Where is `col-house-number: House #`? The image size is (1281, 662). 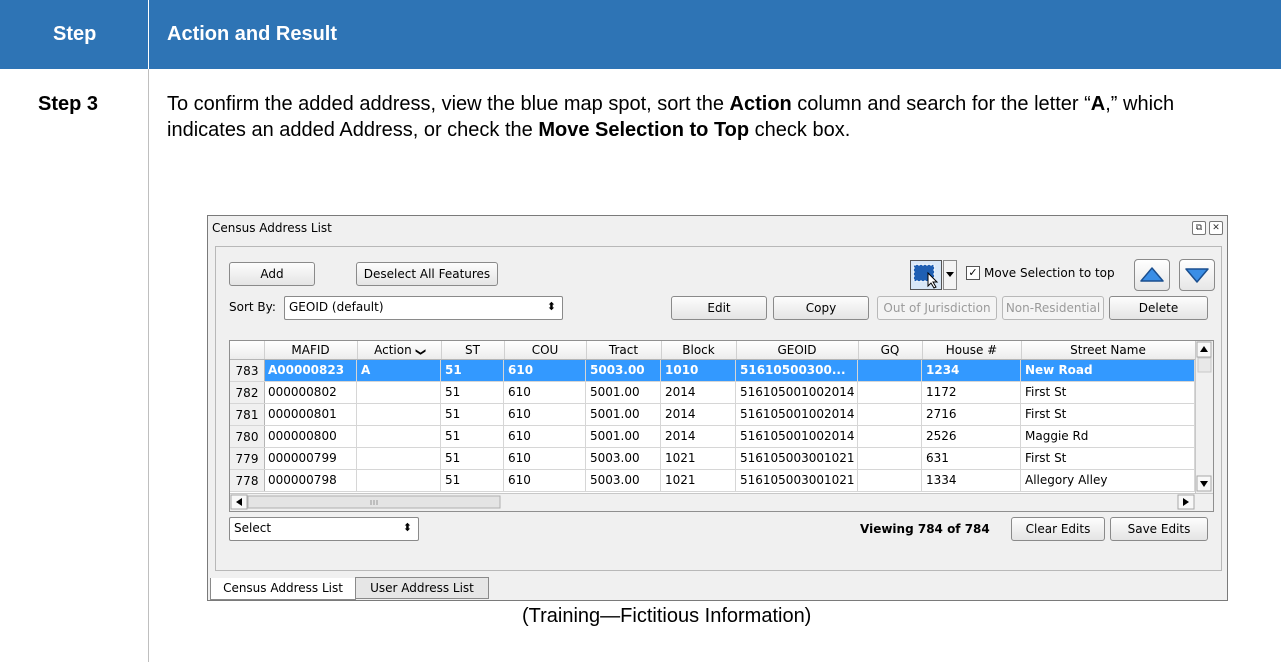
col-house-number: House # is located at coordinates (972, 350).